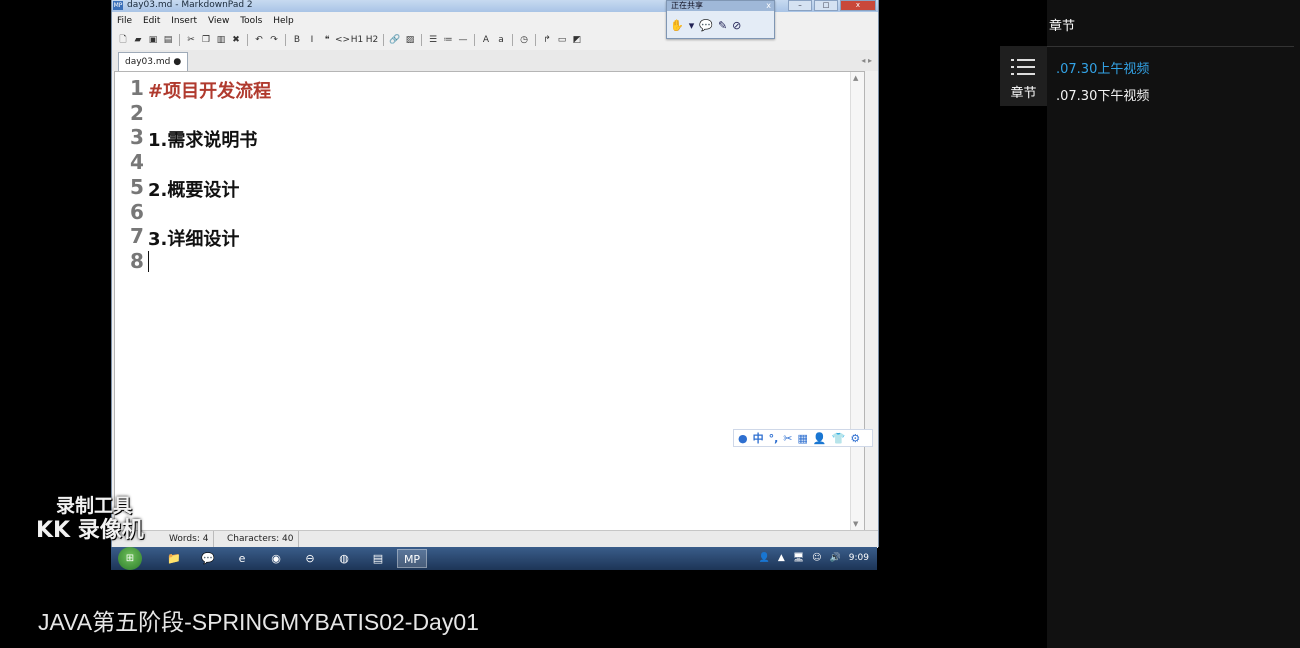 The width and height of the screenshot is (1300, 648). What do you see at coordinates (857, 301) in the screenshot?
I see `vertical-scrollbar: ▲ ▼` at bounding box center [857, 301].